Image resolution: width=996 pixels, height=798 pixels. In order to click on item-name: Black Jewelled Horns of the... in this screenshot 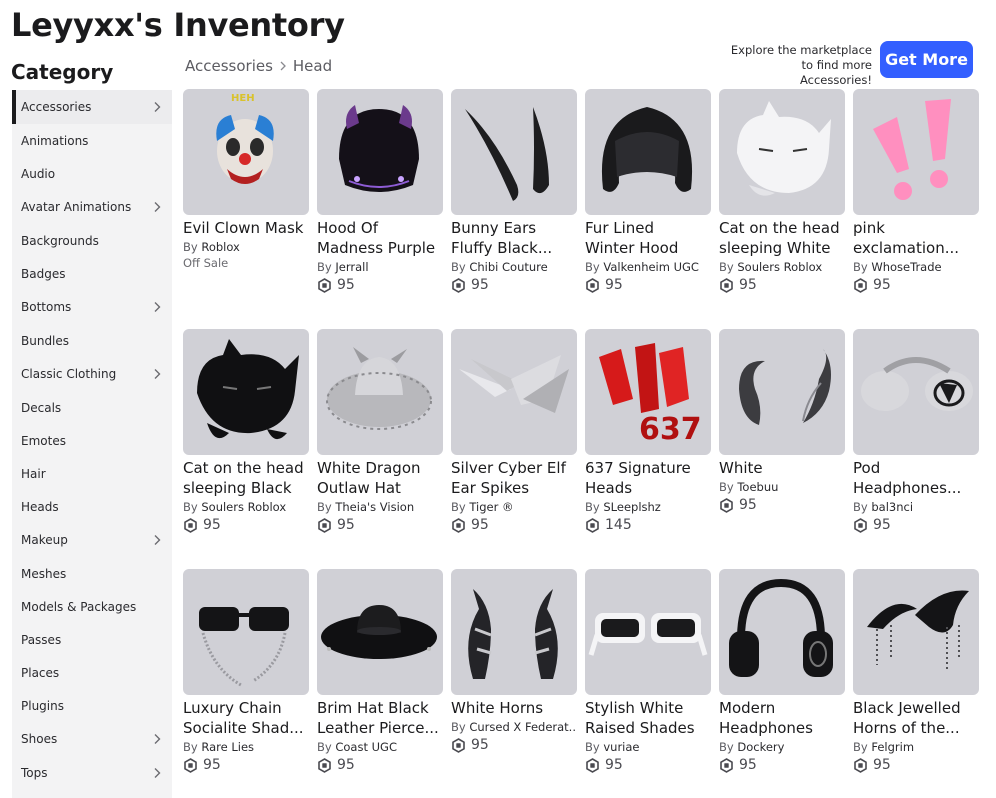, I will do `click(916, 718)`.